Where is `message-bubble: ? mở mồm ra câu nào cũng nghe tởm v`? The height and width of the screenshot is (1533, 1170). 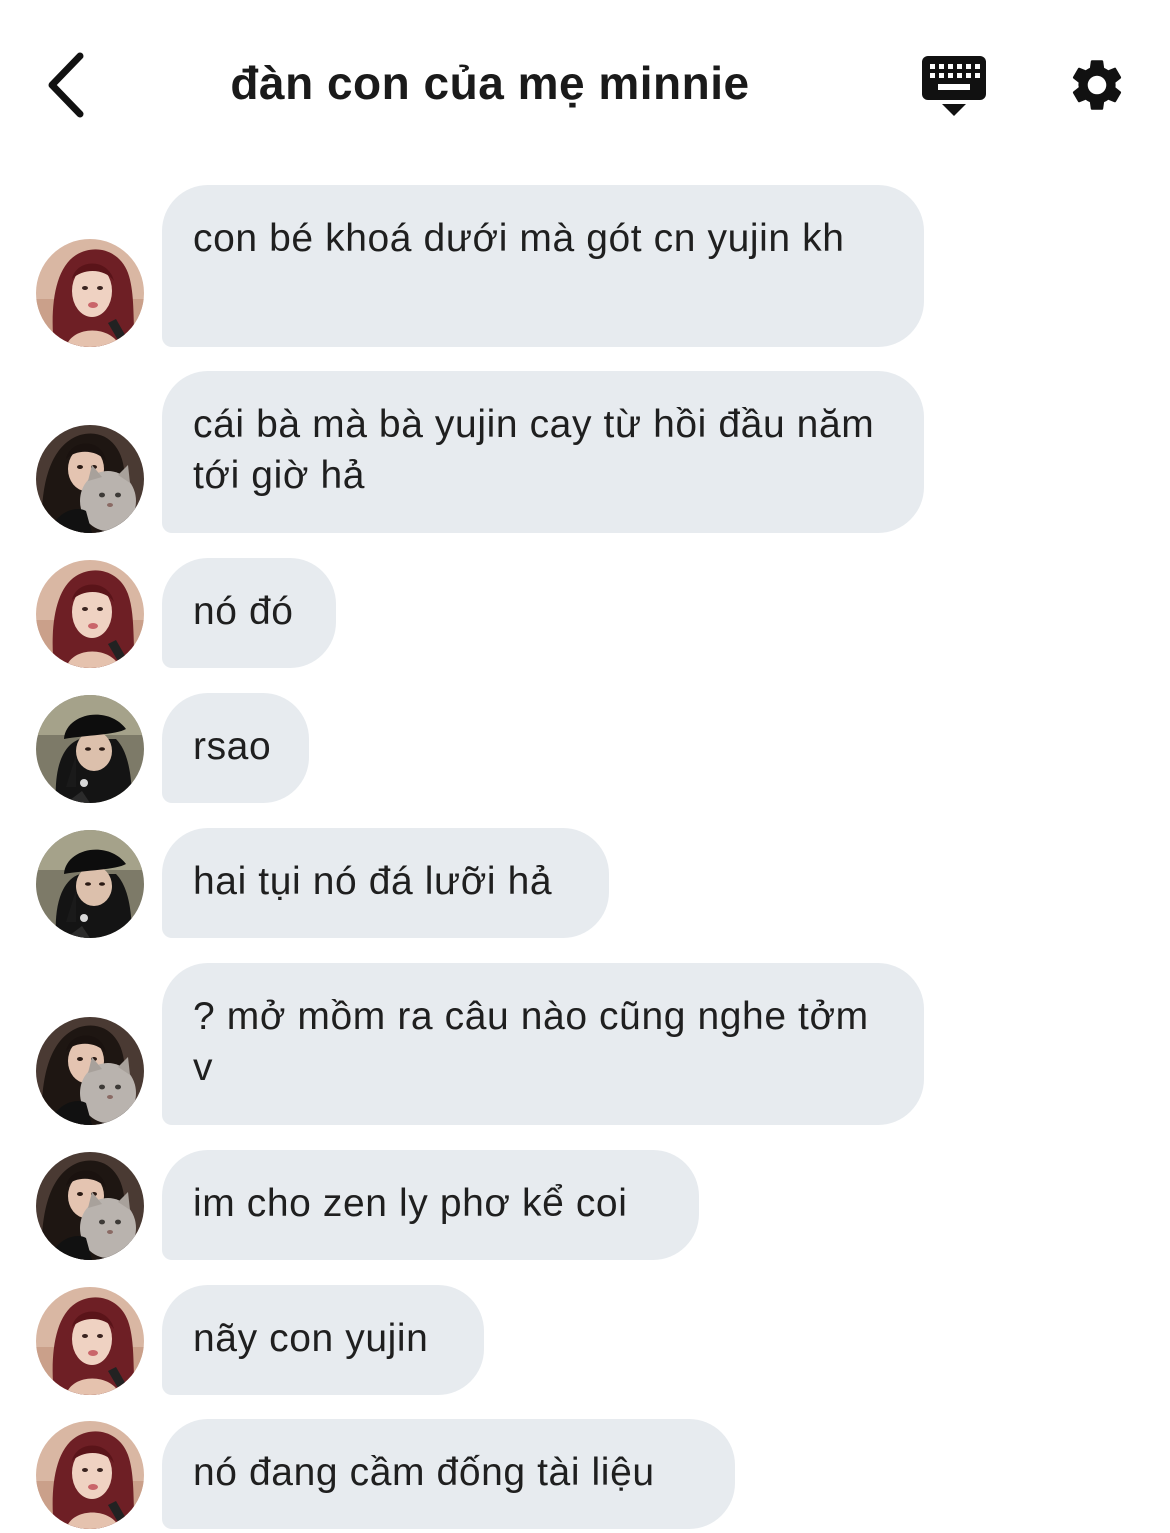 message-bubble: ? mở mồm ra câu nào cũng nghe tởm v is located at coordinates (543, 1044).